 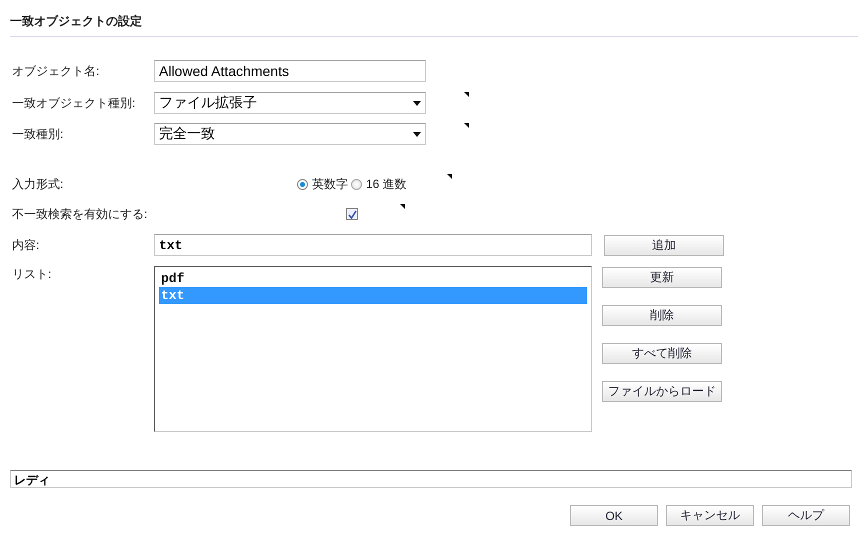 What do you see at coordinates (76, 21) in the screenshot?
I see `dialog-title: 一致オブジェクトの設定` at bounding box center [76, 21].